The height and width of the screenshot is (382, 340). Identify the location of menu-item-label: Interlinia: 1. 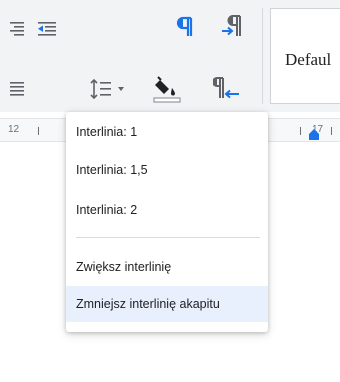
(107, 132).